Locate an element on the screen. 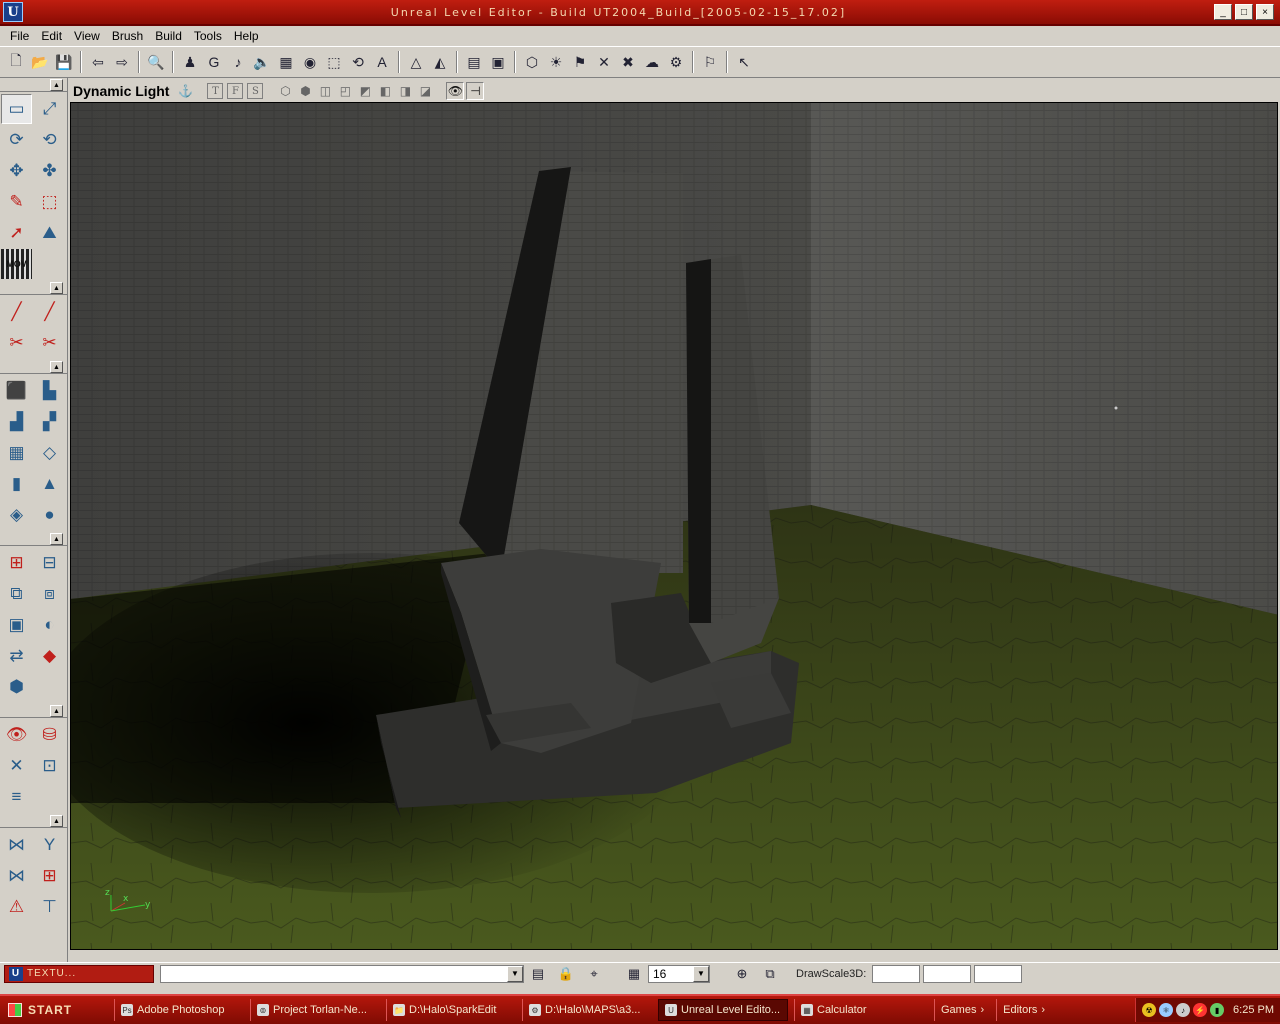 The height and width of the screenshot is (1024, 1280). vertex-snap-icon: ⌖ is located at coordinates (594, 974).